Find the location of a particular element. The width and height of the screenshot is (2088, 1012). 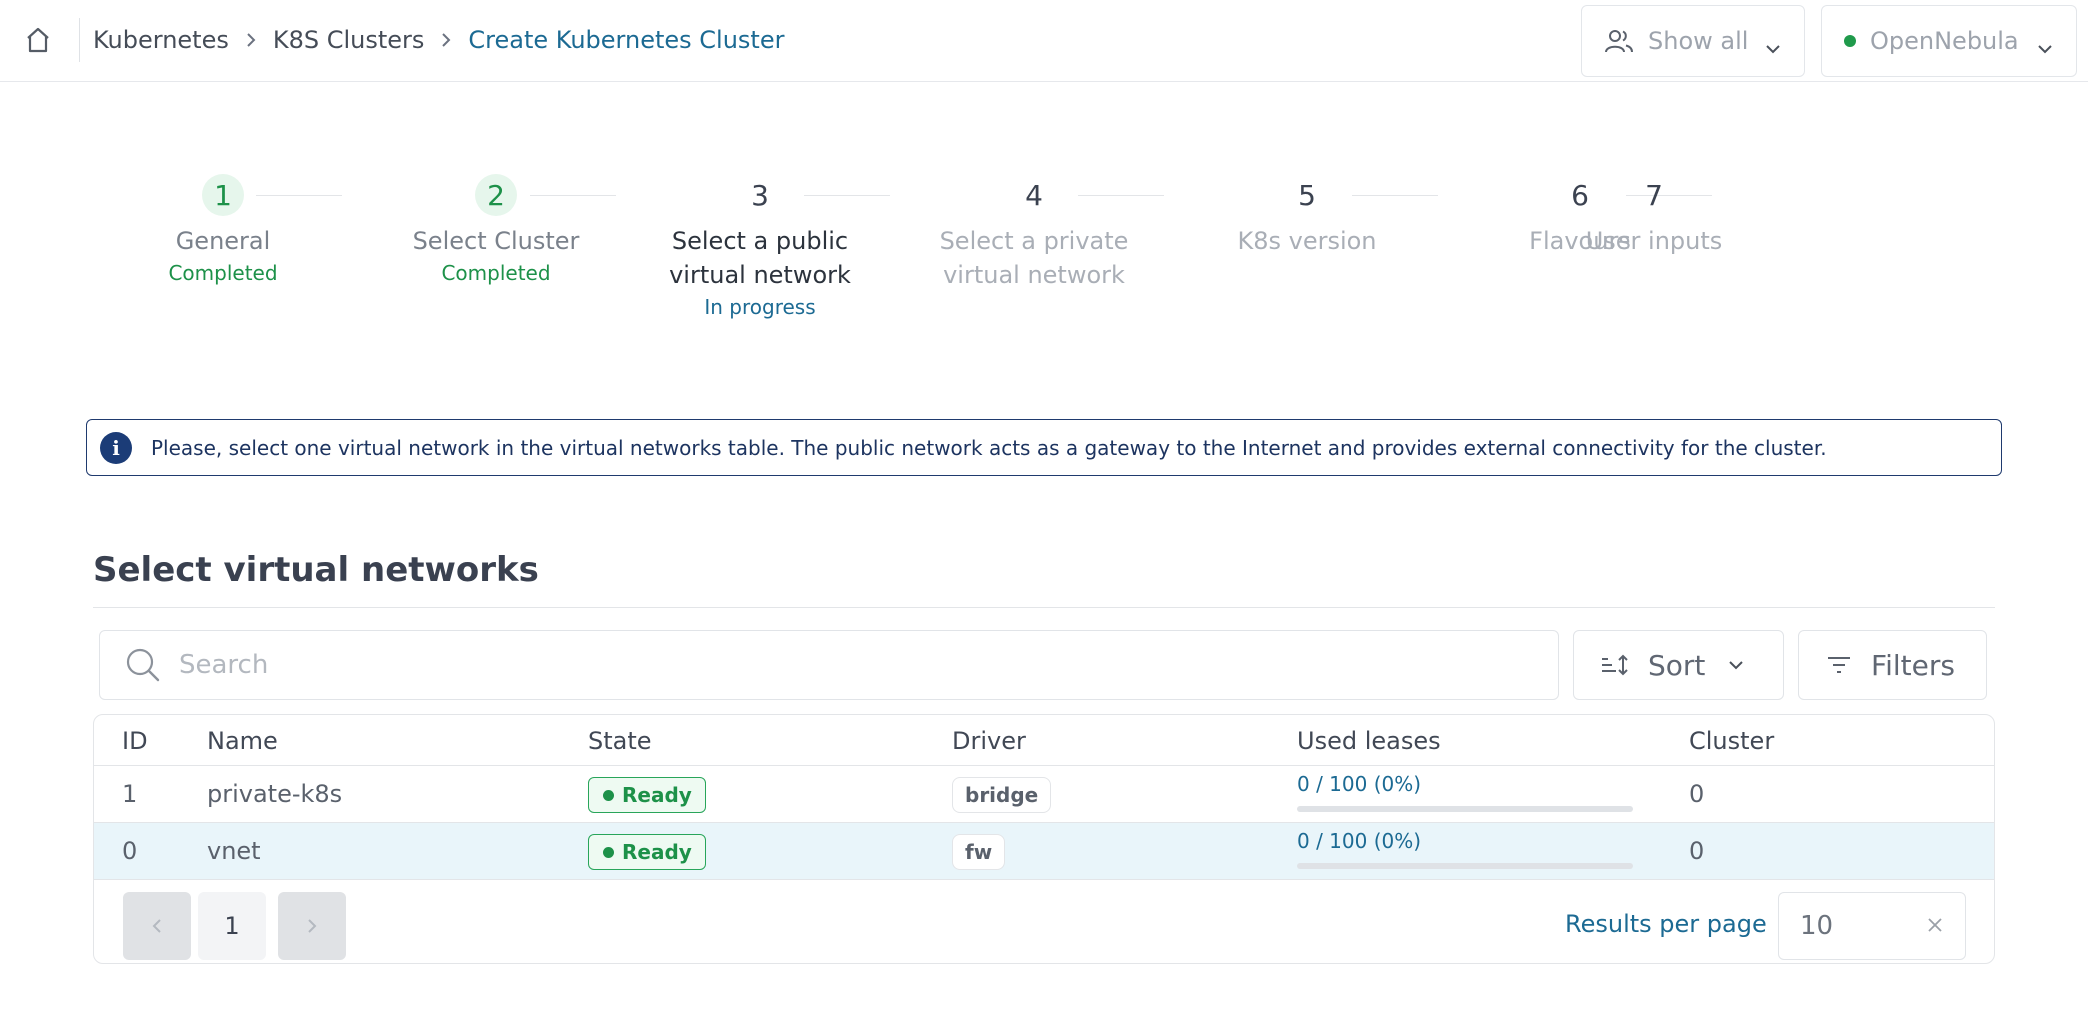

section-title: Select virtual networks is located at coordinates (316, 570).